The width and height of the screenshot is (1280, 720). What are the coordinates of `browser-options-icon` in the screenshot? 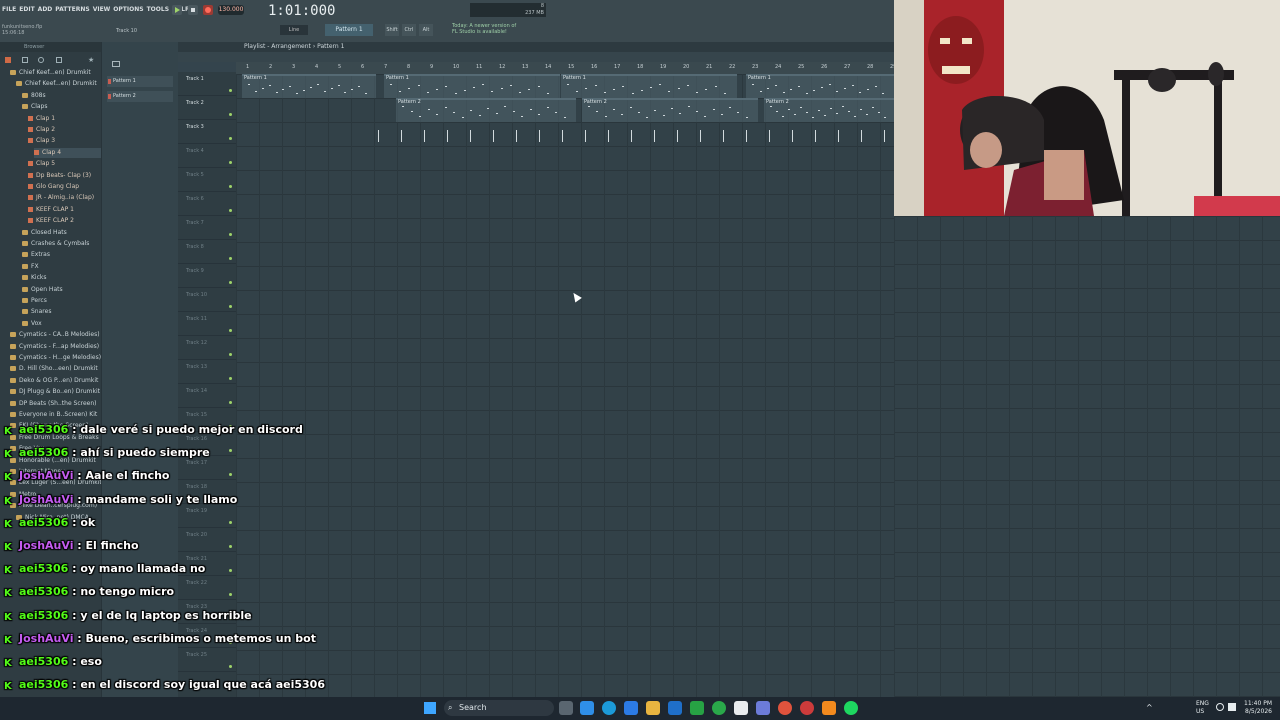 It's located at (8, 60).